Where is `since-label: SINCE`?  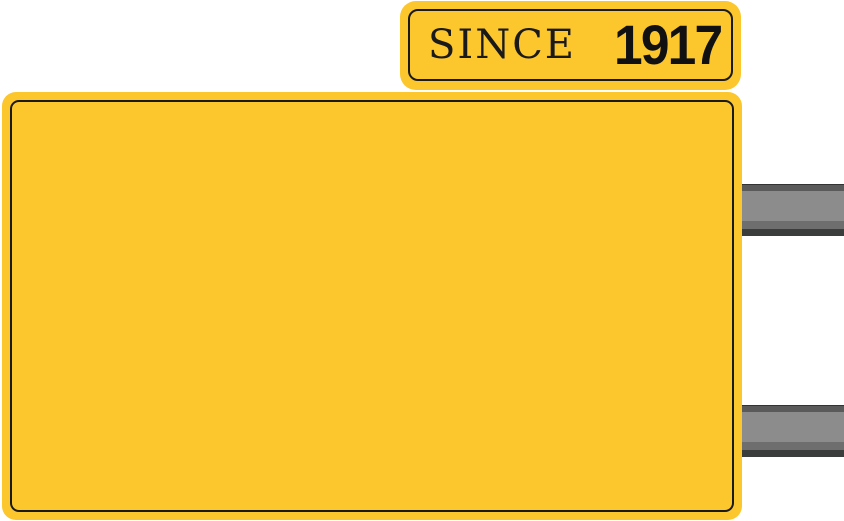 since-label: SINCE is located at coordinates (502, 45).